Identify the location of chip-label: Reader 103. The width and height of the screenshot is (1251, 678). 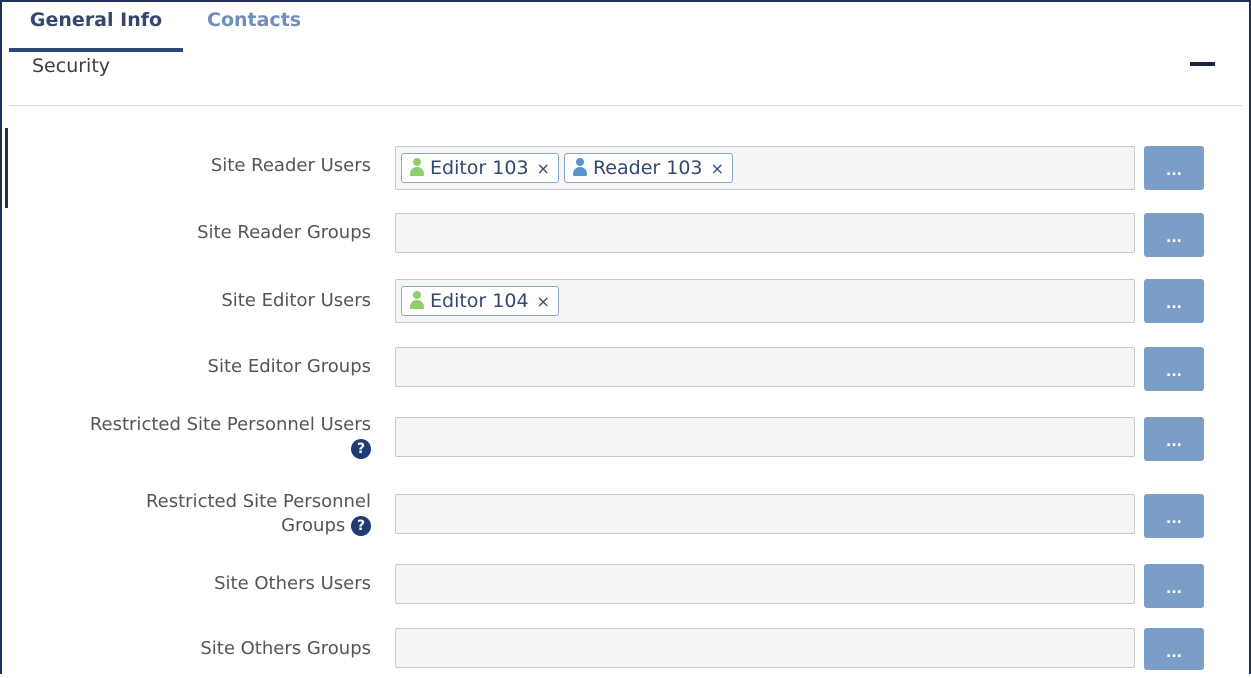
(647, 168).